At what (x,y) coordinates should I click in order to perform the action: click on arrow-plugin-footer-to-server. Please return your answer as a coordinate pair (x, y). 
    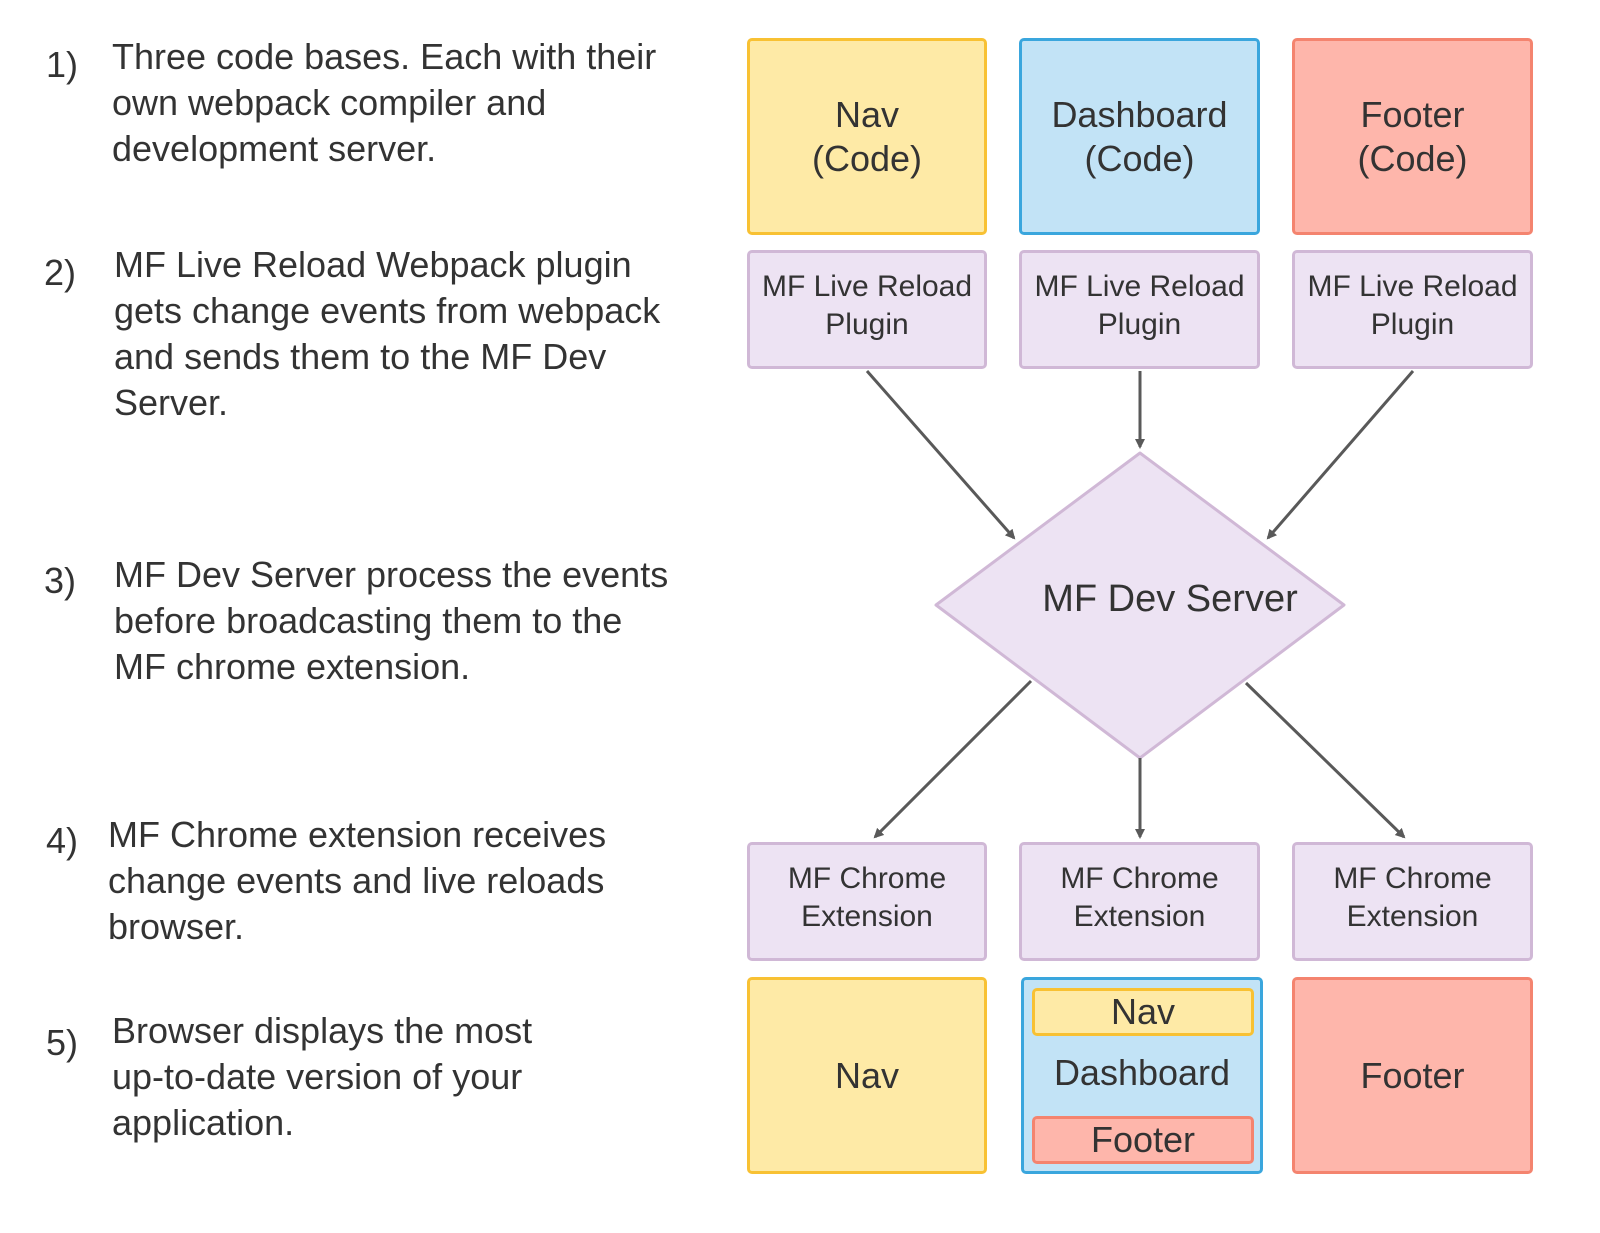
    Looking at the image, I should click on (1340, 455).